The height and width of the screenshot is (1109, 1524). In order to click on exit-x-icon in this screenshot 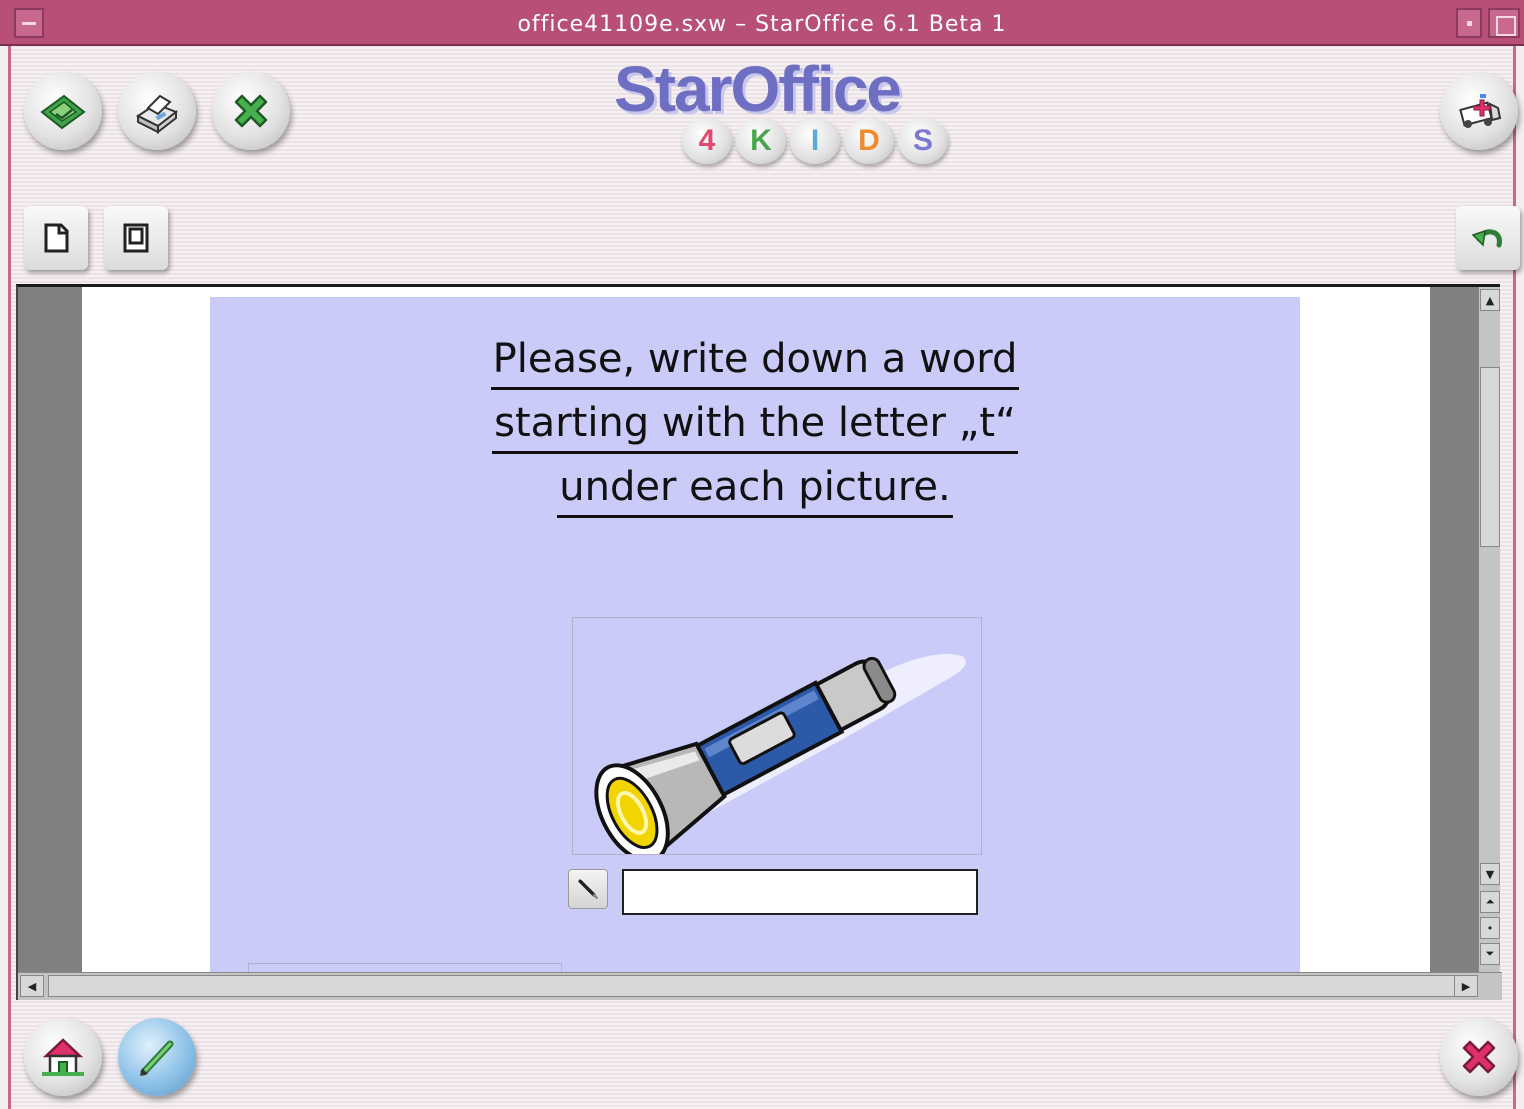, I will do `click(1479, 1057)`.